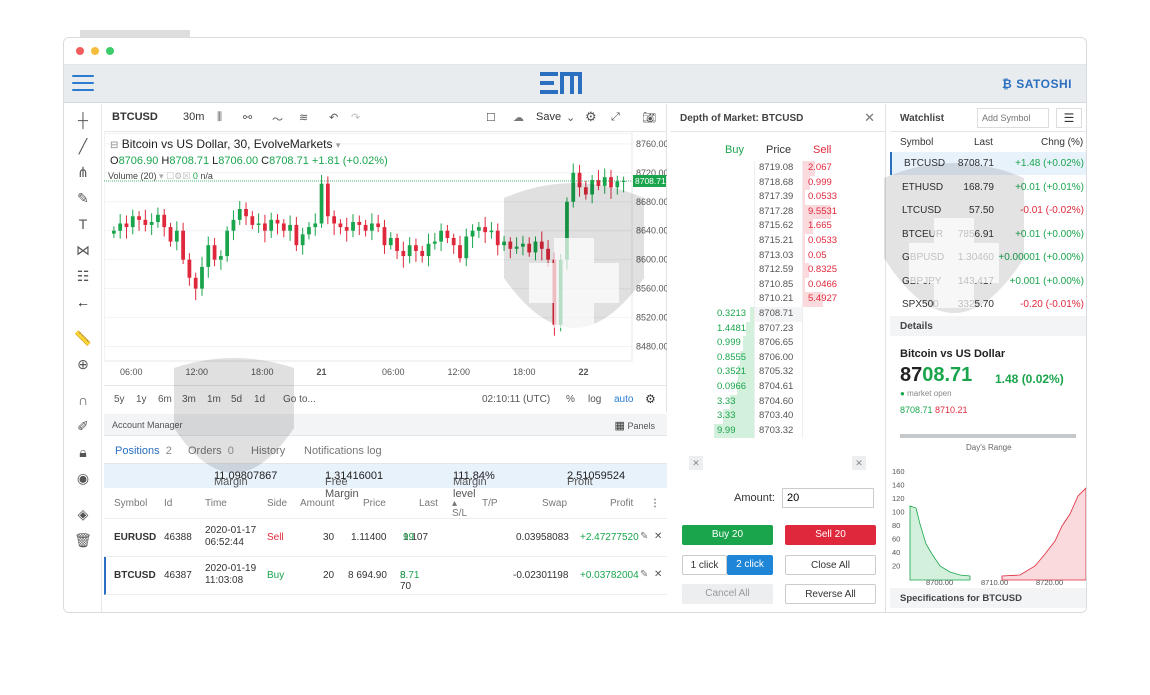 The height and width of the screenshot is (695, 1150). Describe the element at coordinates (828, 498) in the screenshot. I see `amount-input` at that location.